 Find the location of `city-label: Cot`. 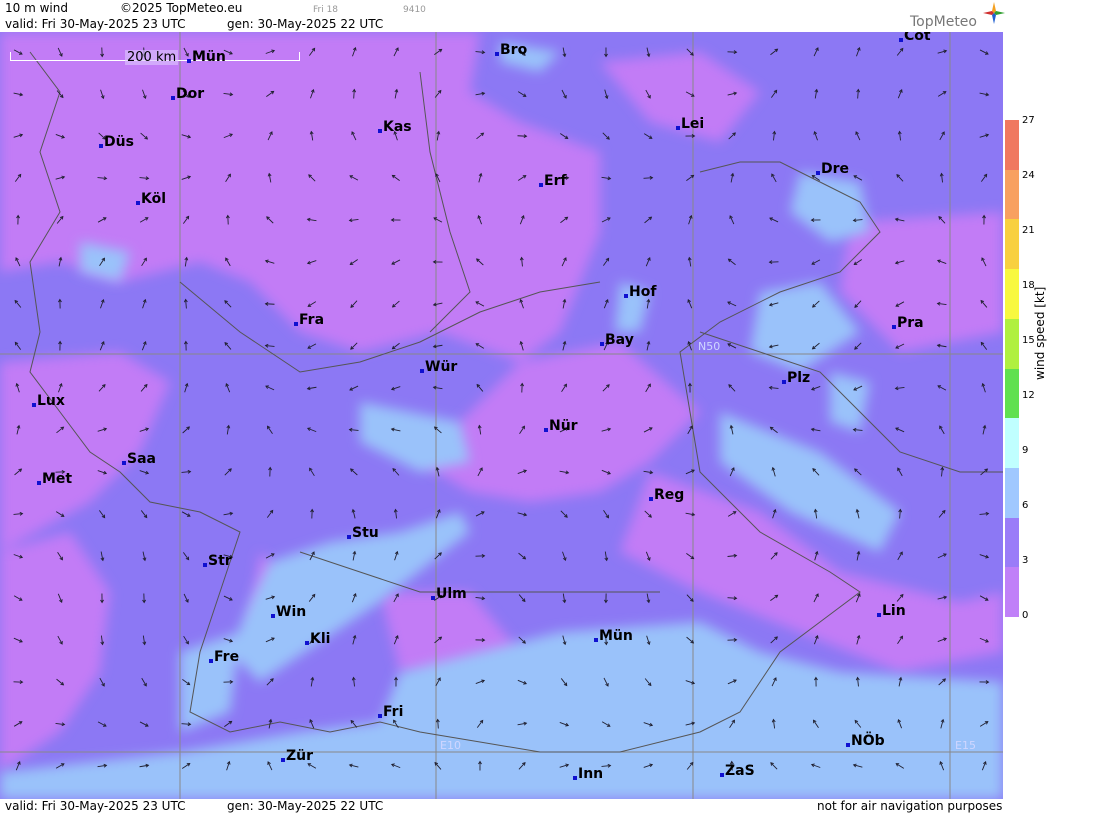

city-label: Cot is located at coordinates (915, 38).